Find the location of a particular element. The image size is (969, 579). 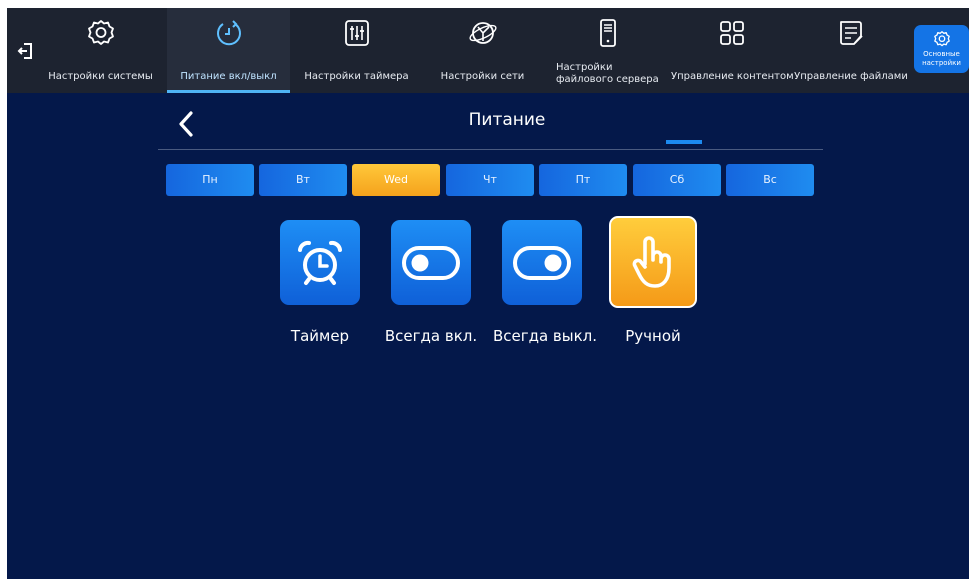

tab-file-server-settings: Настройки файлового сервера is located at coordinates (607, 50).